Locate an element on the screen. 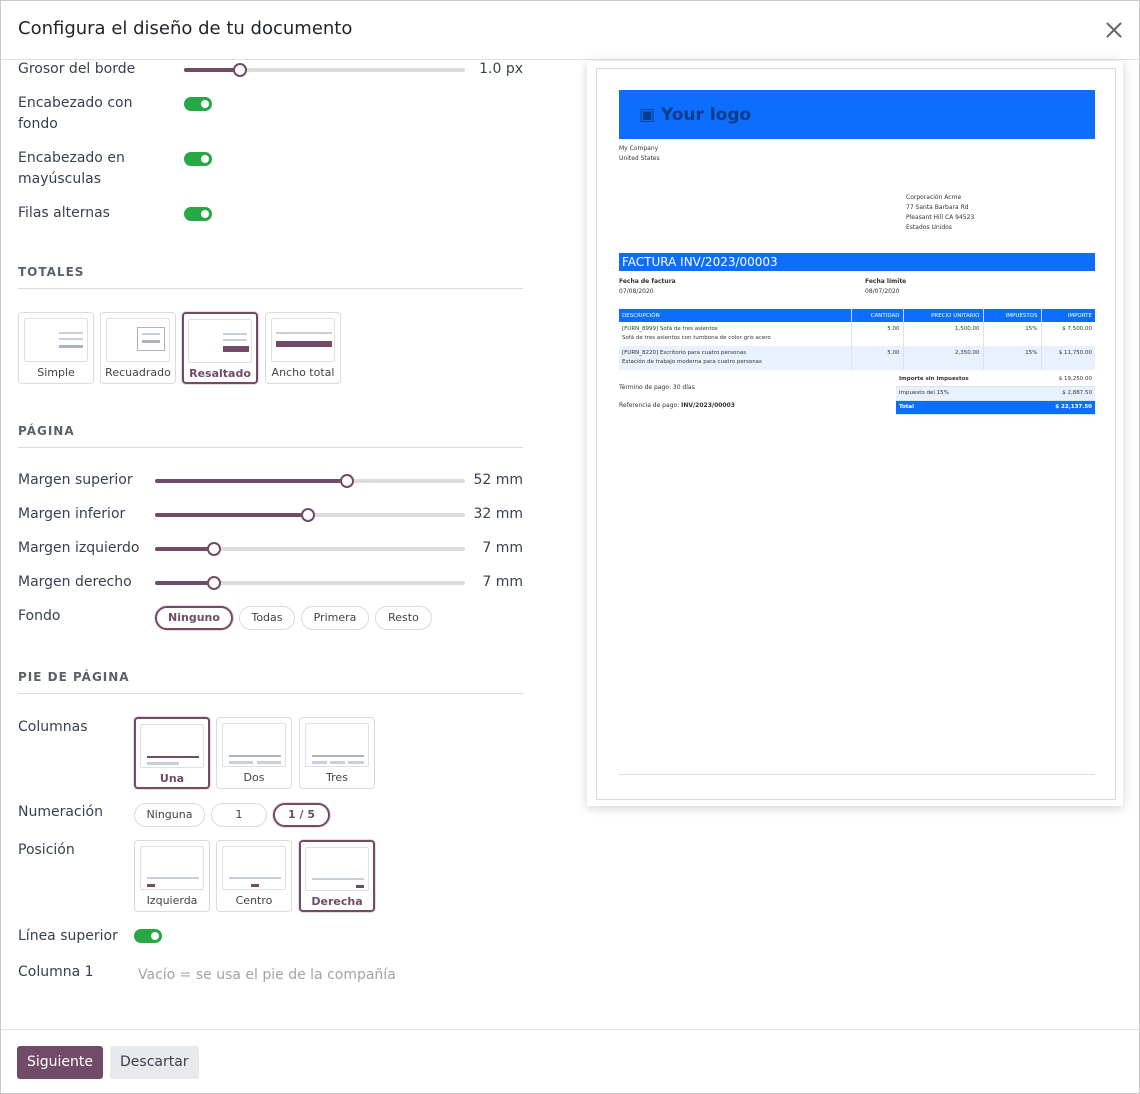  position-option-center: Centro is located at coordinates (254, 876).